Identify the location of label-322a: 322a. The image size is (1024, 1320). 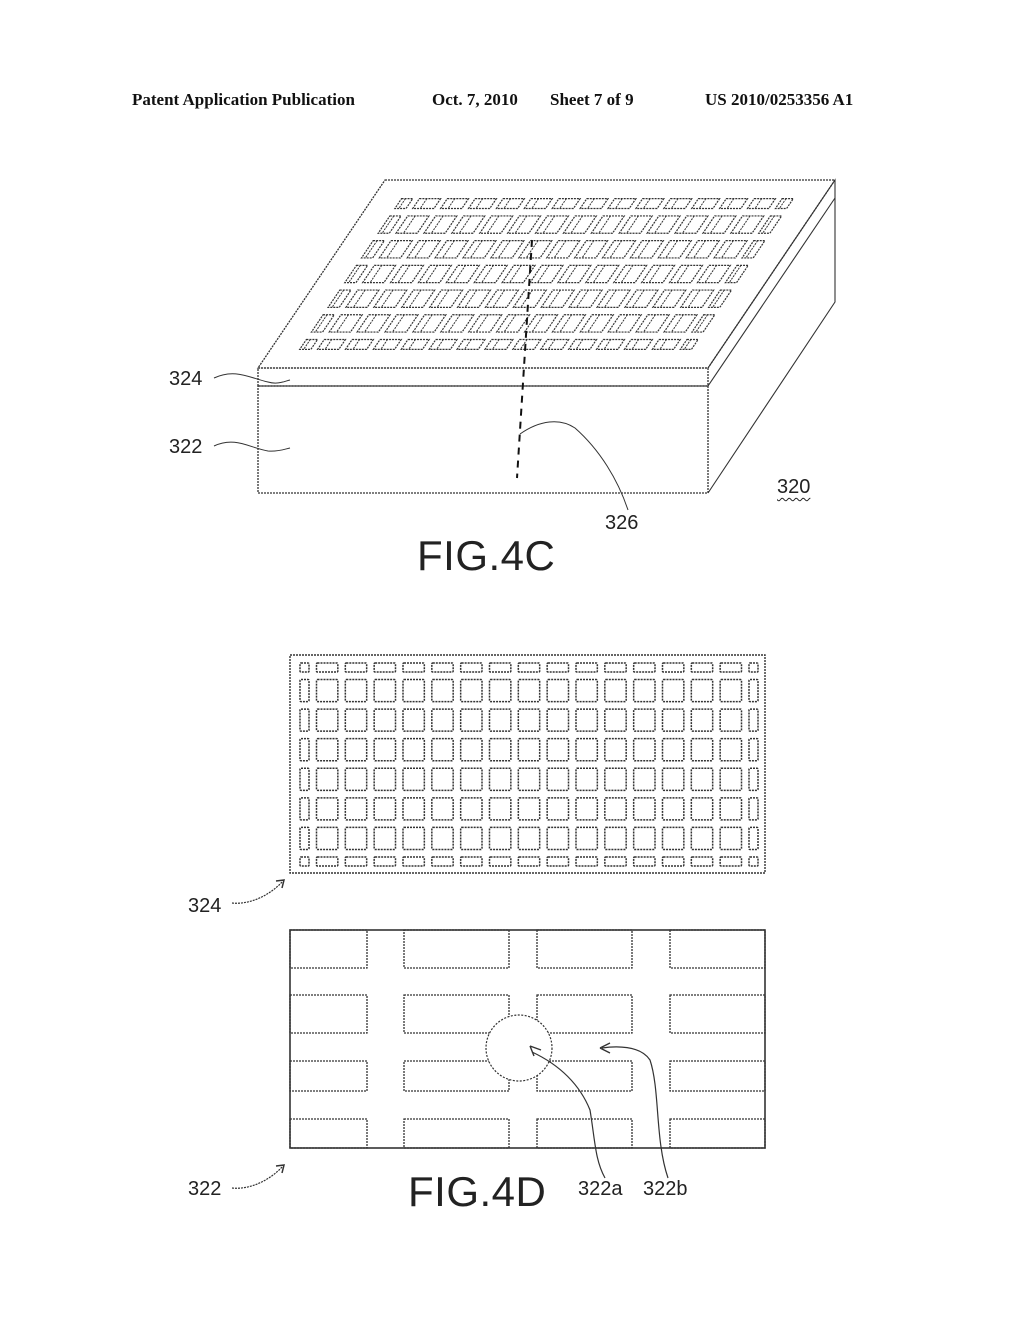
(600, 1189).